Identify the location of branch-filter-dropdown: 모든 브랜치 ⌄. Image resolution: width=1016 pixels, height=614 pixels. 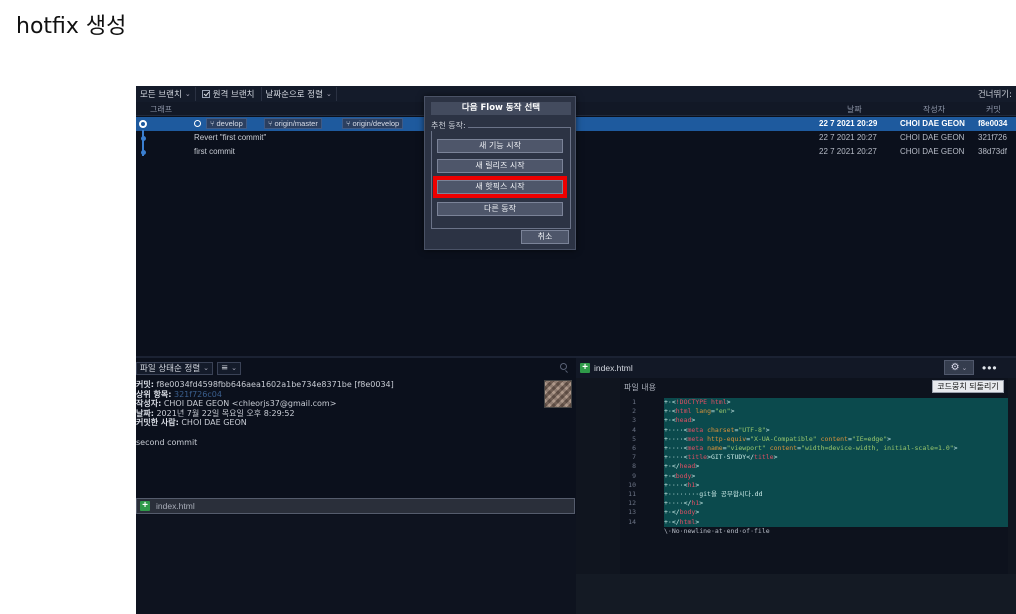
(166, 94).